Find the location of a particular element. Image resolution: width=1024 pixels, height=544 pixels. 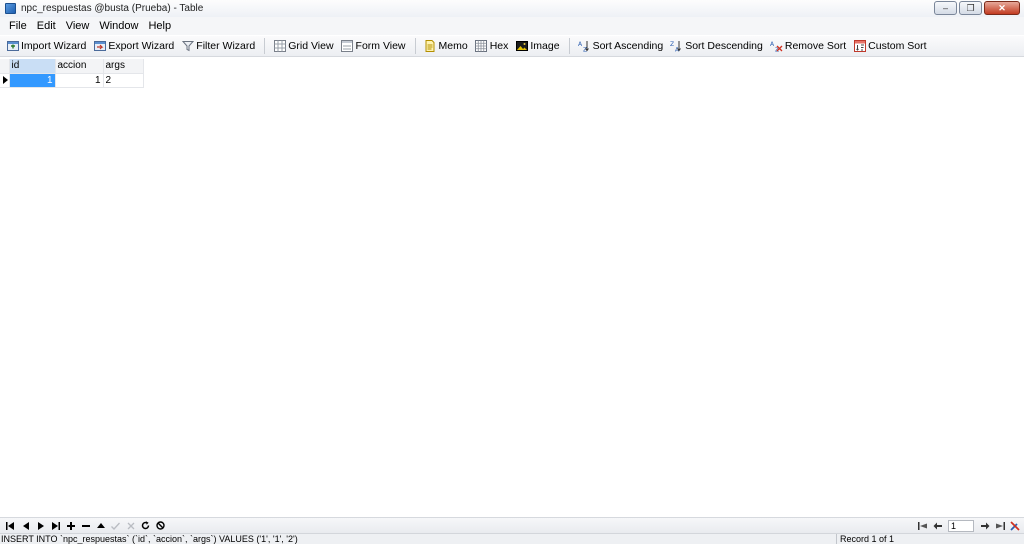

table-app-icon is located at coordinates (10, 8).